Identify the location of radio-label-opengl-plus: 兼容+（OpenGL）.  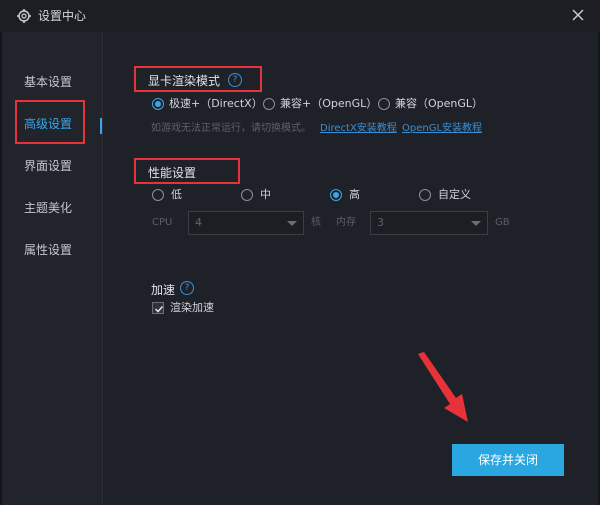
(329, 103).